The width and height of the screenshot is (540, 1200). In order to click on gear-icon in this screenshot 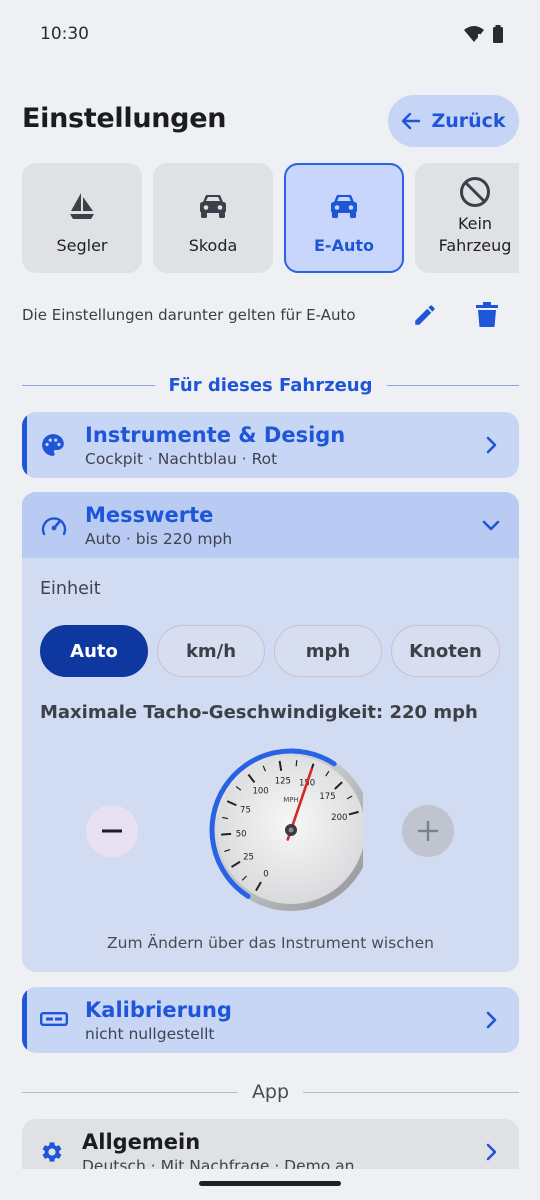, I will do `click(52, 1152)`.